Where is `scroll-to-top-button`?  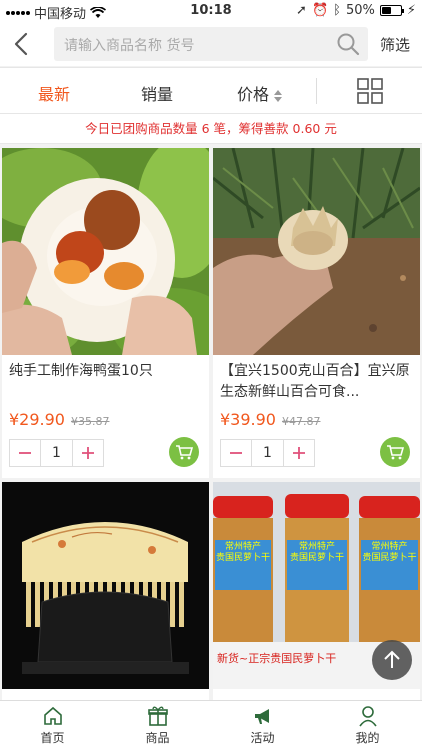 scroll-to-top-button is located at coordinates (392, 660).